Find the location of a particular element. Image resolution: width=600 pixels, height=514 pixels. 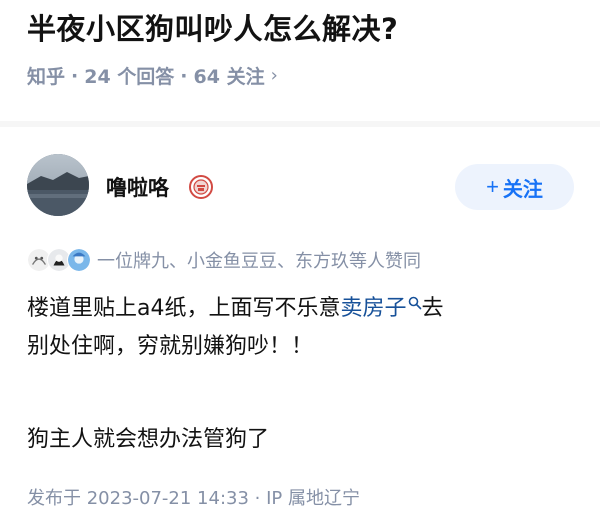

search-link: 卖房子 is located at coordinates (380, 308).